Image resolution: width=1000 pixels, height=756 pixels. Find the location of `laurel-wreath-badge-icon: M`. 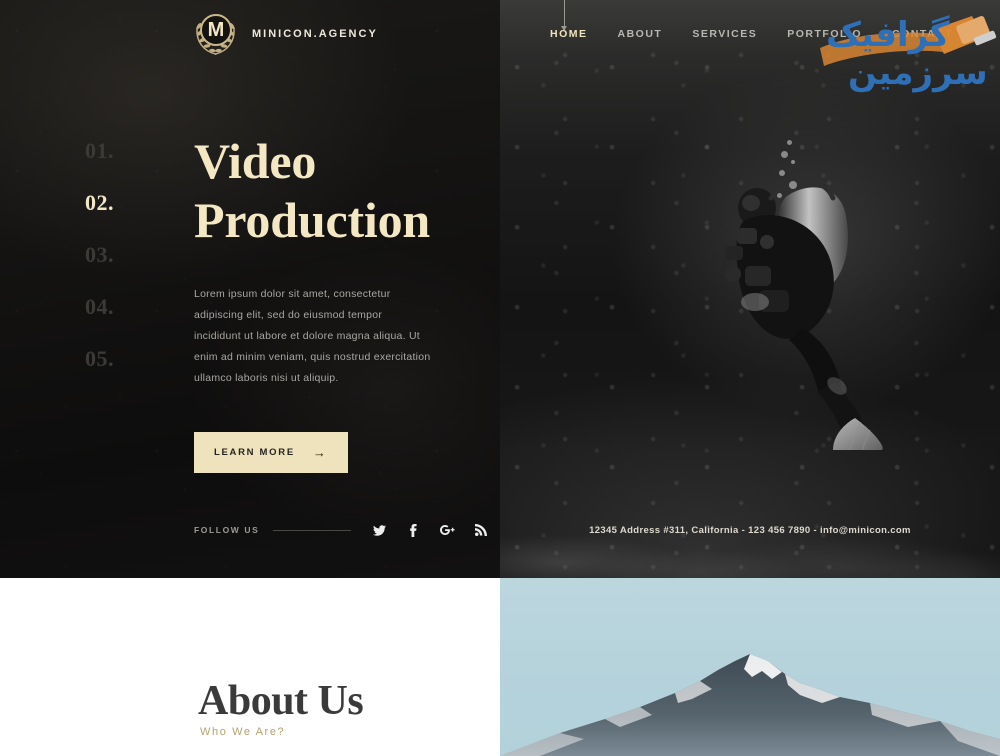

laurel-wreath-badge-icon: M is located at coordinates (215, 33).